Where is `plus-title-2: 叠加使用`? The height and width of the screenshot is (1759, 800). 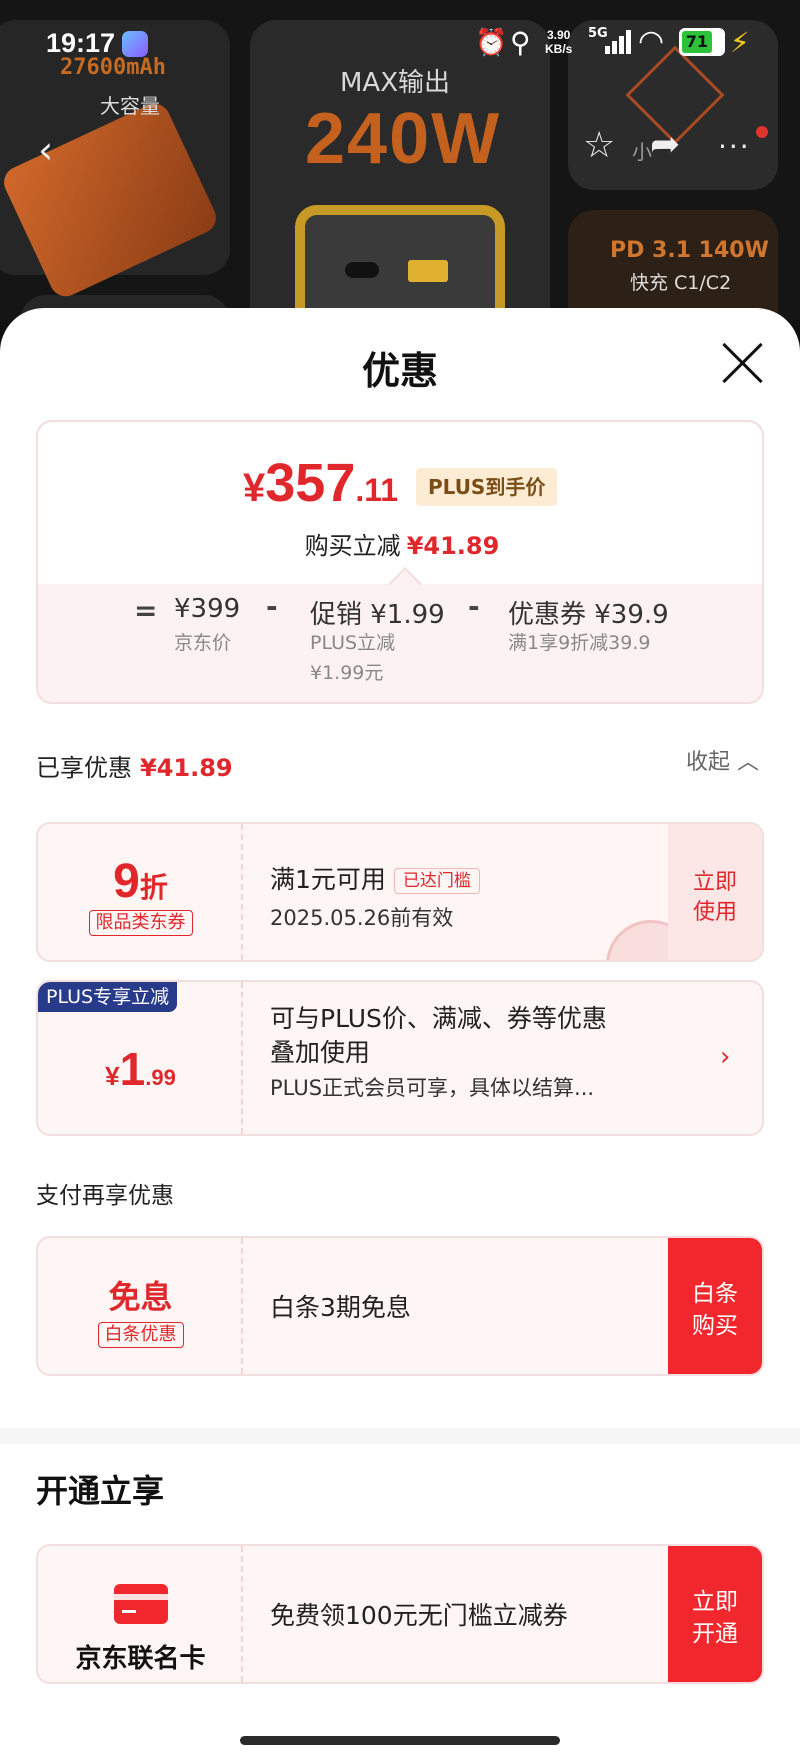 plus-title-2: 叠加使用 is located at coordinates (320, 1052).